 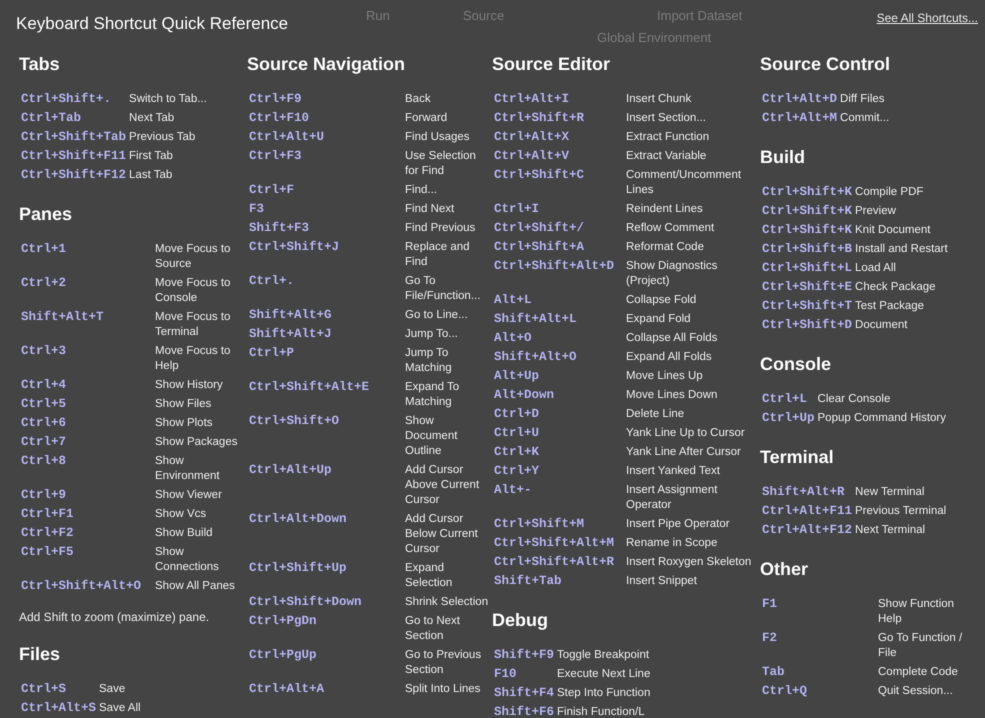 I want to click on shortcut-keys: Tab, so click(x=817, y=672).